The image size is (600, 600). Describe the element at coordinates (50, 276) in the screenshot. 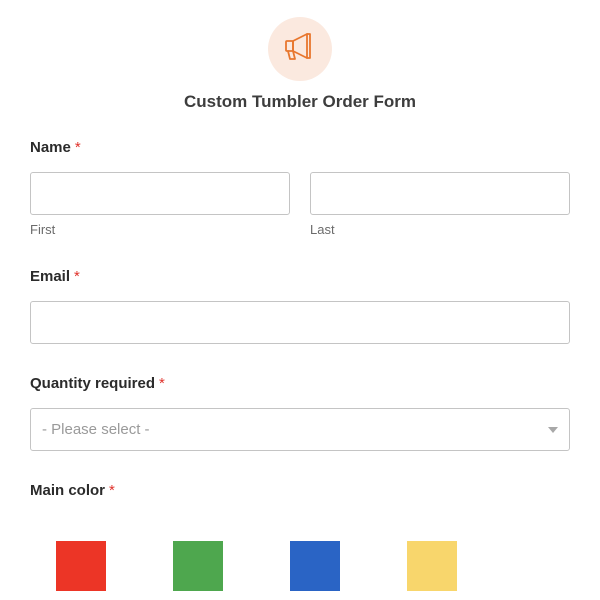

I see `email-label-text: Email` at that location.